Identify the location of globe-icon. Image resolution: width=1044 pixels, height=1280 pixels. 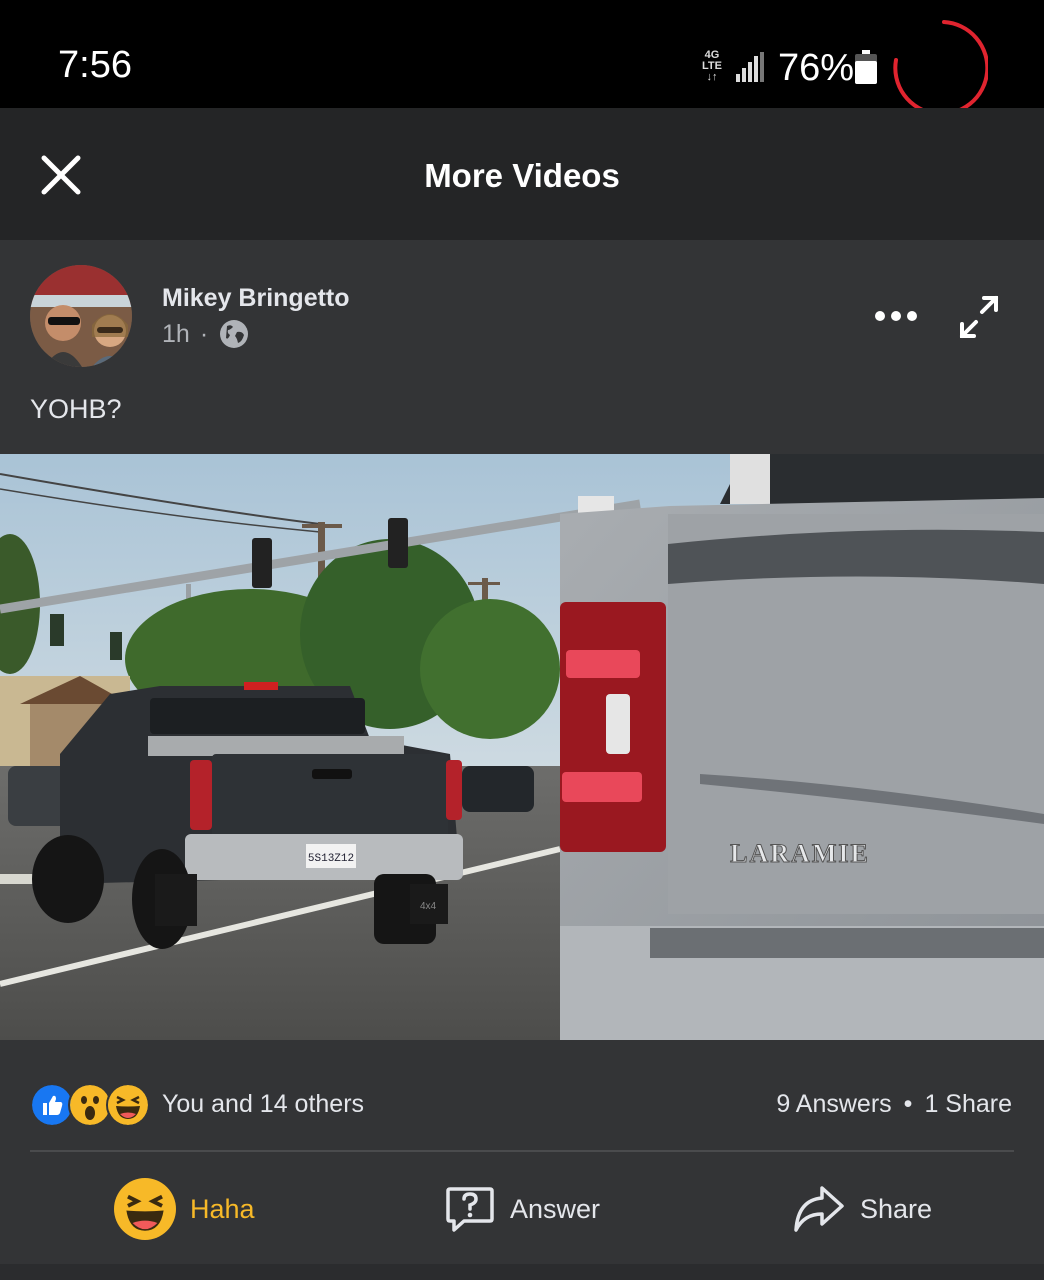
(234, 334).